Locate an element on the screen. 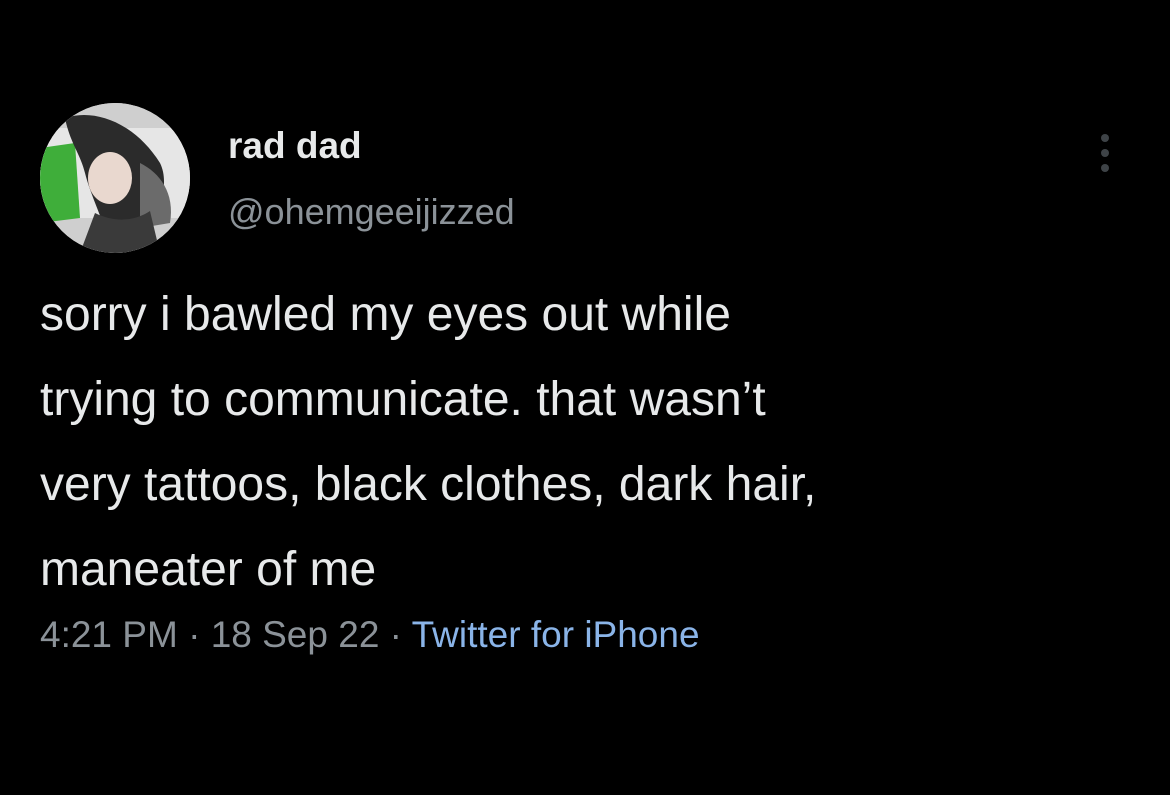 The image size is (1170, 795). tweet-date: 18 Sep 22 is located at coordinates (295, 634).